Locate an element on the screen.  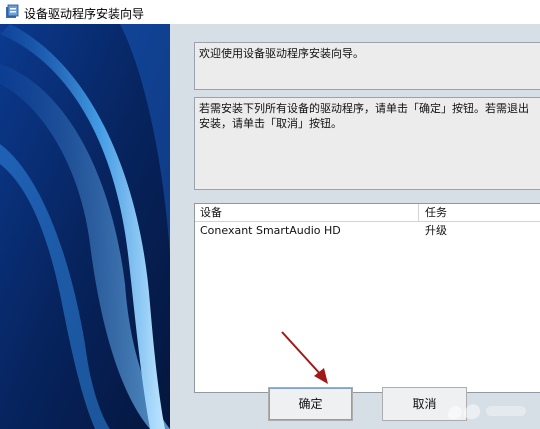
column-header-device: 设备 is located at coordinates (211, 212).